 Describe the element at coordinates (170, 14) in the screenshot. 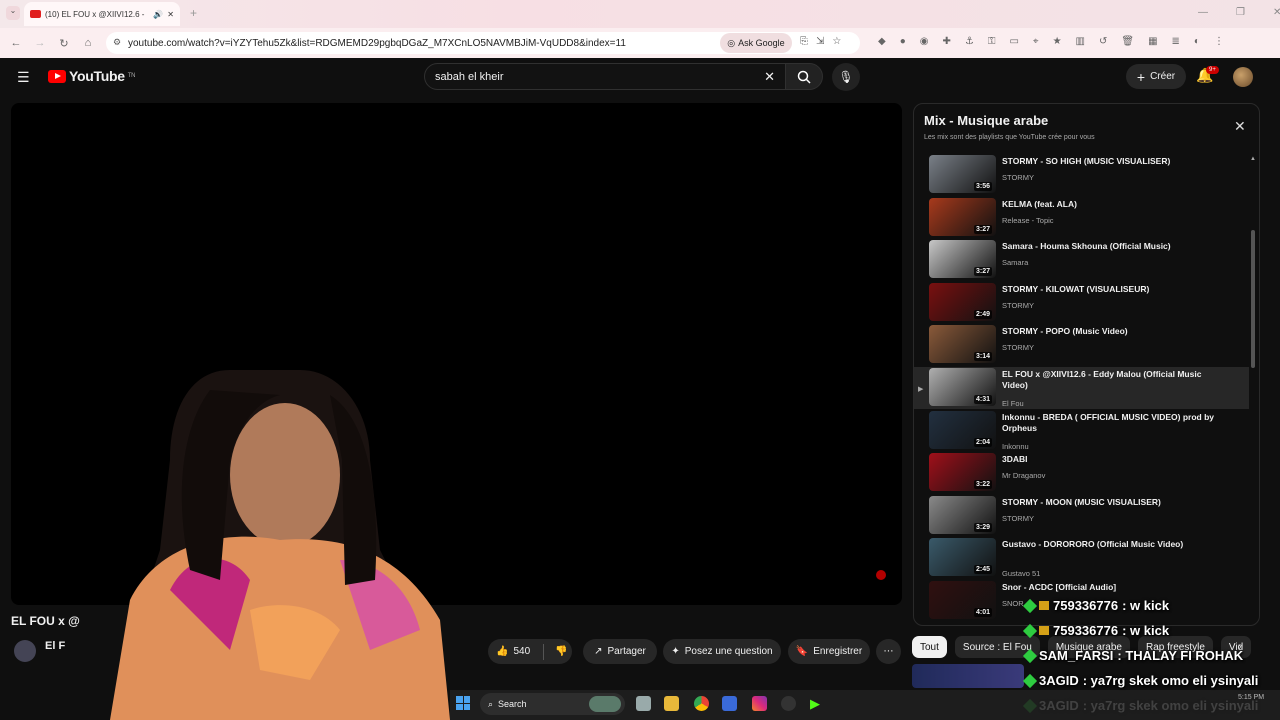

I see `tab-close-icon: ✕` at that location.